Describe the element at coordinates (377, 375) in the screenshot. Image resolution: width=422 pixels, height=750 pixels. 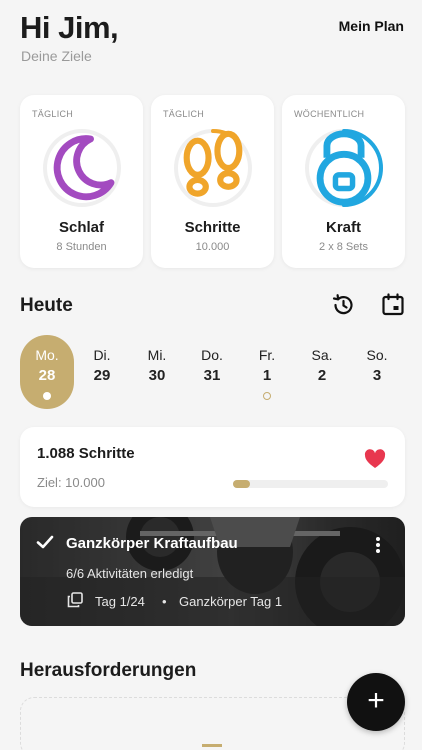
I see `day-number: 3` at that location.